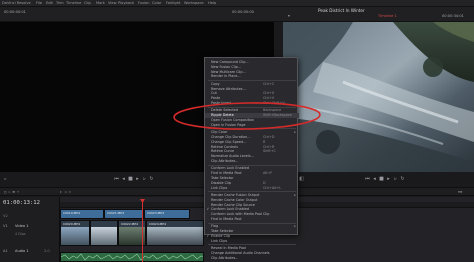 The height and width of the screenshot is (262, 474). Describe the element at coordinates (247, 116) in the screenshot. I see `highlight-annotation-ellipse` at that location.